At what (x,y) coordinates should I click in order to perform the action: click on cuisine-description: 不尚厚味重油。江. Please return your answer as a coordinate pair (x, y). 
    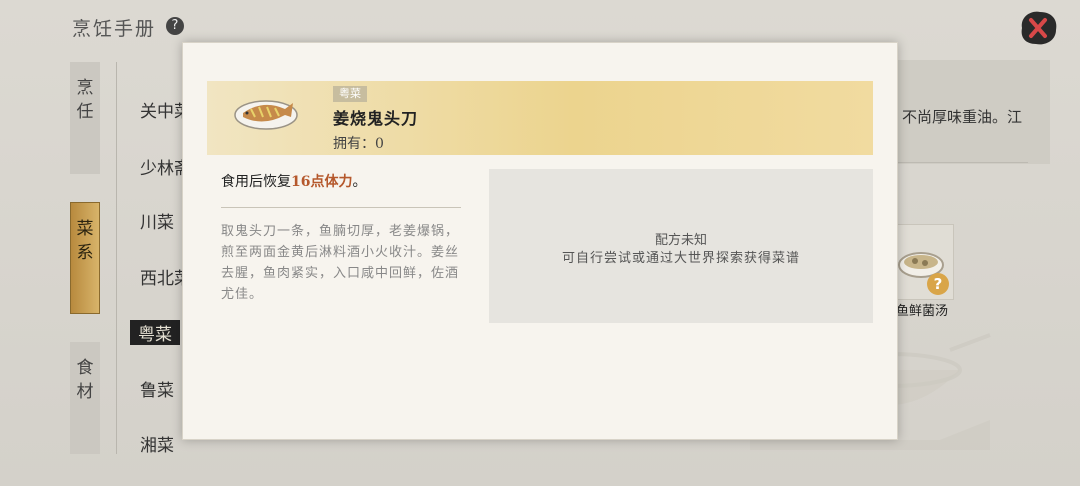
    Looking at the image, I should click on (962, 117).